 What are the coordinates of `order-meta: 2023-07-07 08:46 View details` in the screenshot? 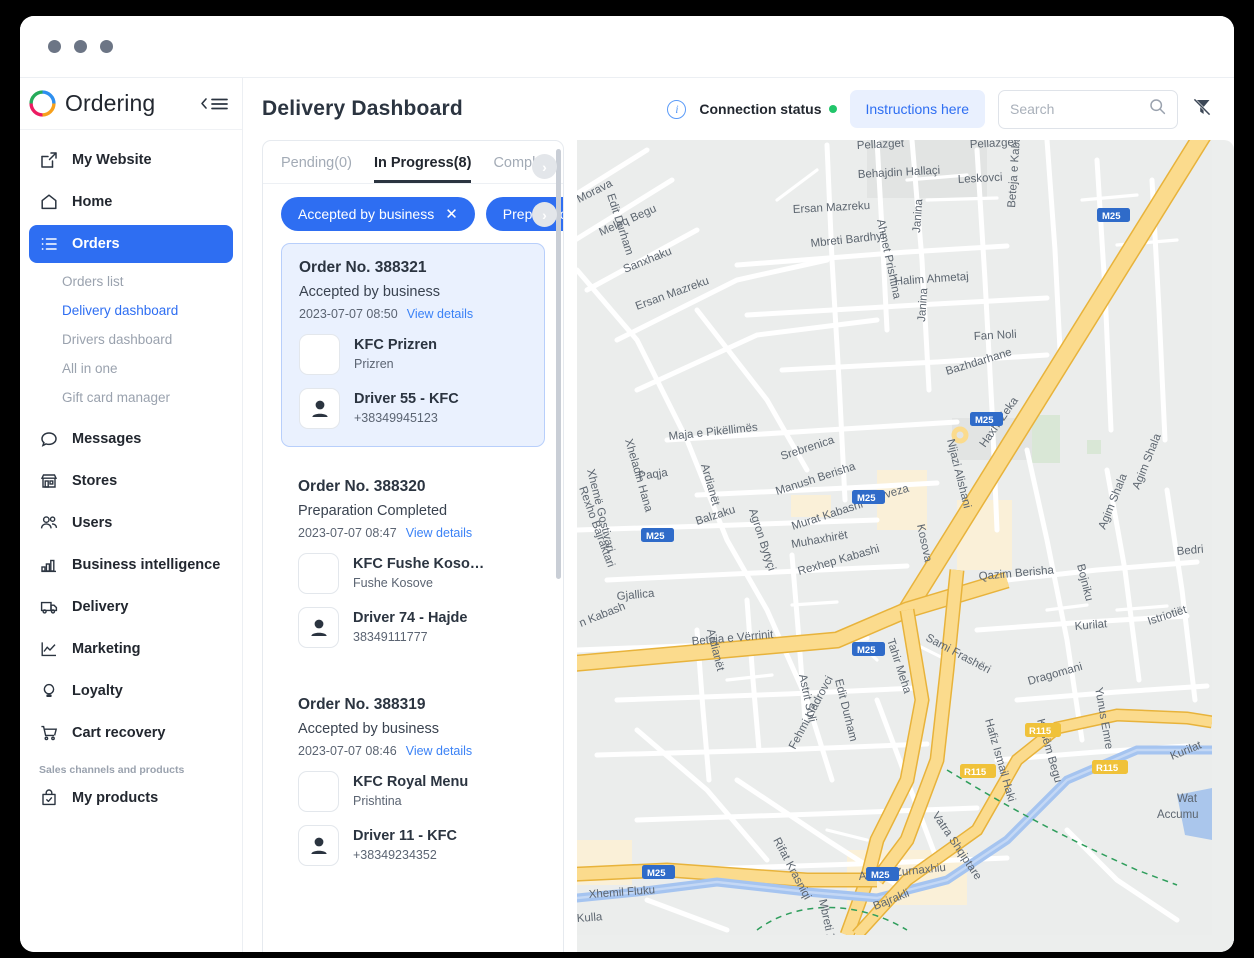 It's located at (413, 751).